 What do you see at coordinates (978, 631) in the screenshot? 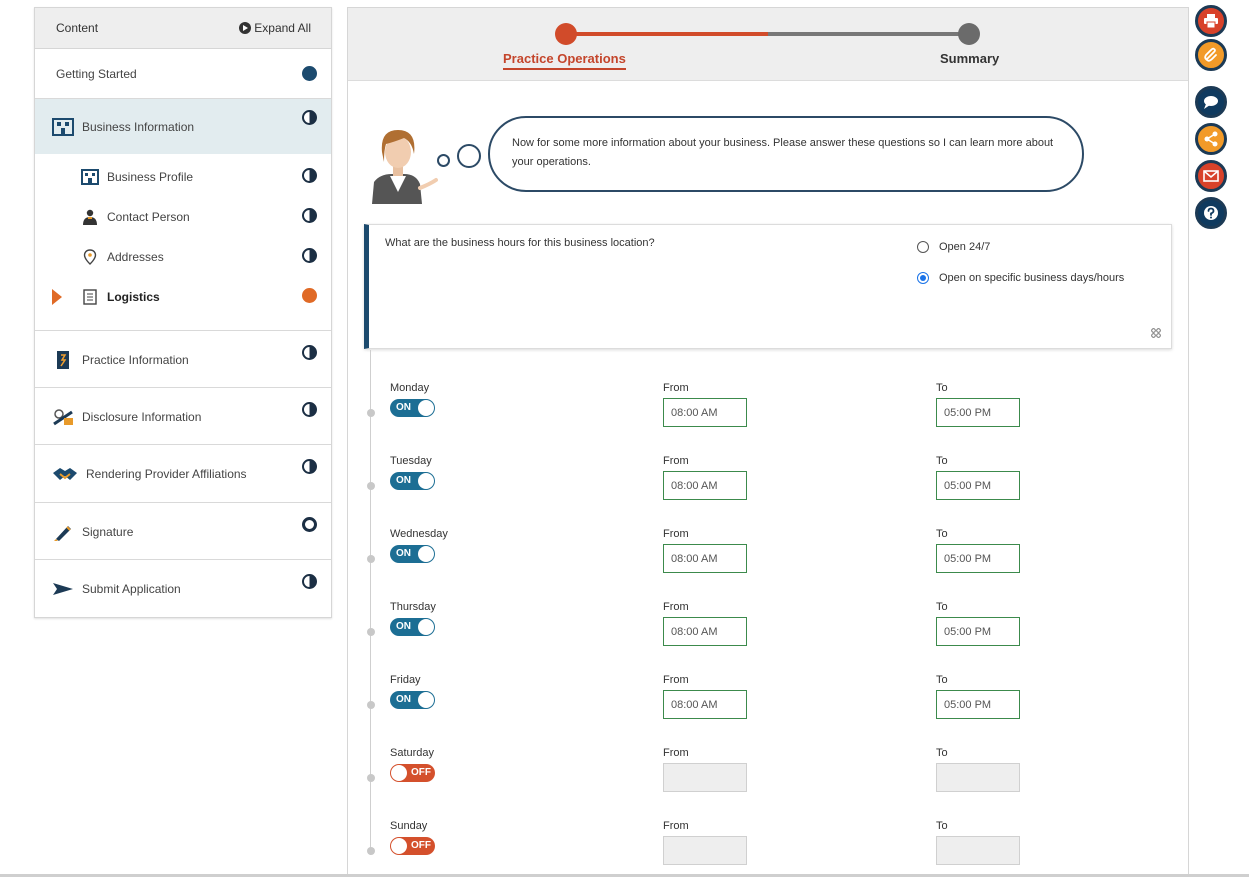
I see `to-time-input-thursday` at bounding box center [978, 631].